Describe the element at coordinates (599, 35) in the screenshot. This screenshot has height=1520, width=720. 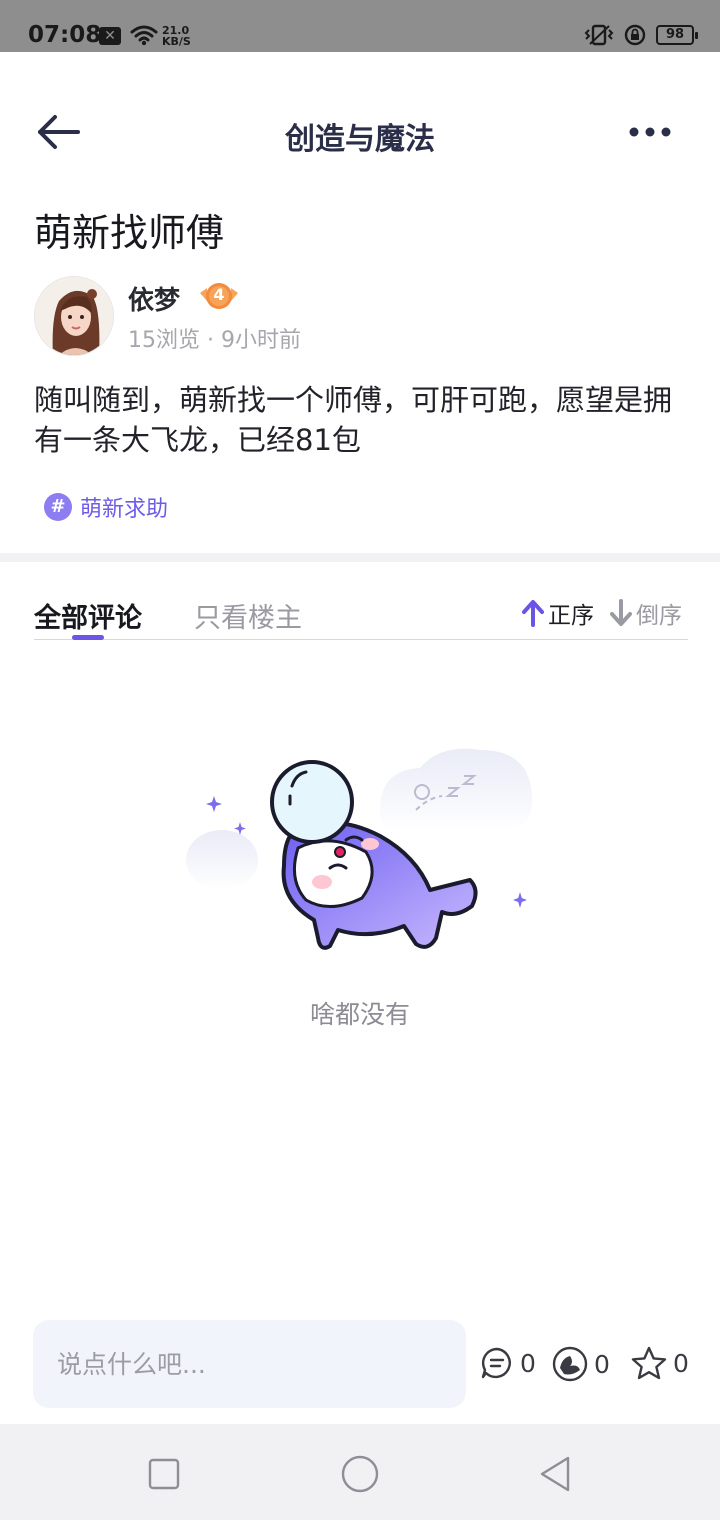
I see `vibrate-icon` at that location.